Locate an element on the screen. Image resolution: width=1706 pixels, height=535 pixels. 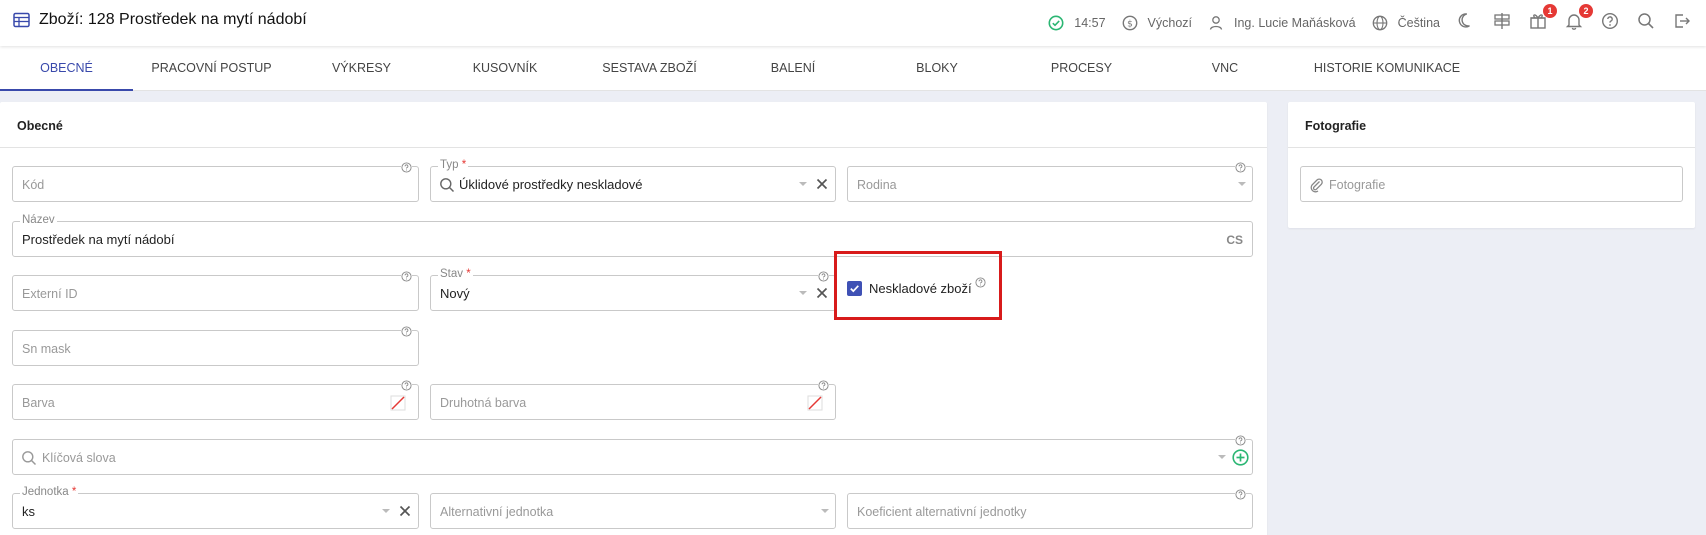
user-menu: Ing. Lucie Maňásková is located at coordinates (1282, 23).